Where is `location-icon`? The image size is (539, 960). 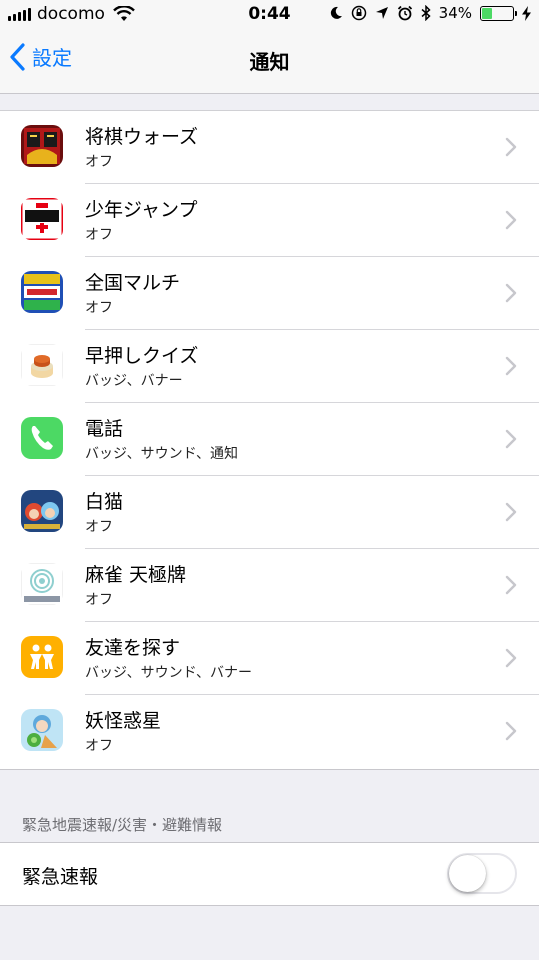
location-icon is located at coordinates (381, 13).